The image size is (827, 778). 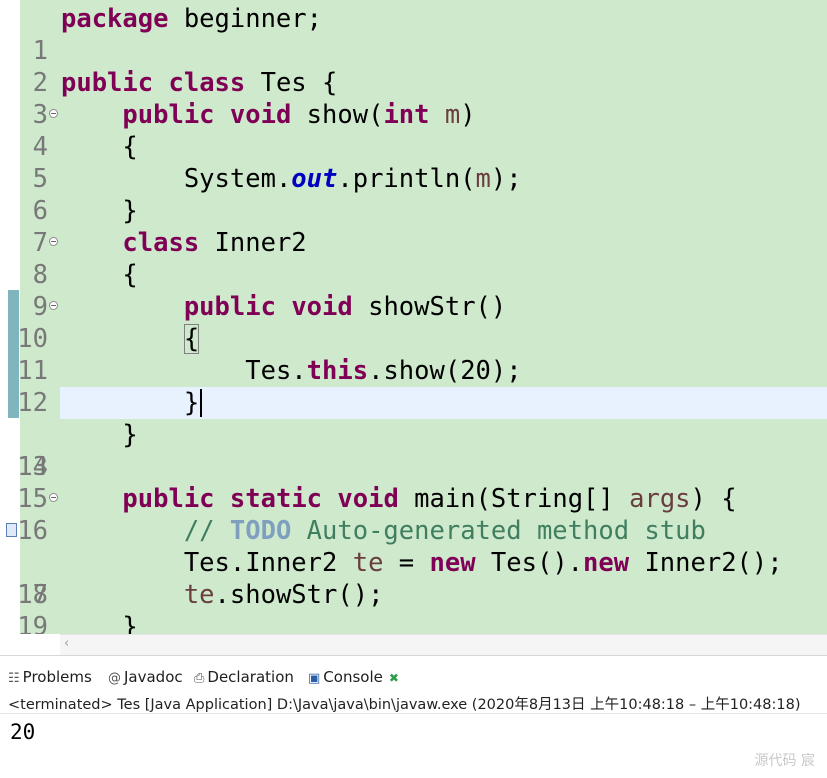 What do you see at coordinates (468, 115) in the screenshot?
I see `code-text: )` at bounding box center [468, 115].